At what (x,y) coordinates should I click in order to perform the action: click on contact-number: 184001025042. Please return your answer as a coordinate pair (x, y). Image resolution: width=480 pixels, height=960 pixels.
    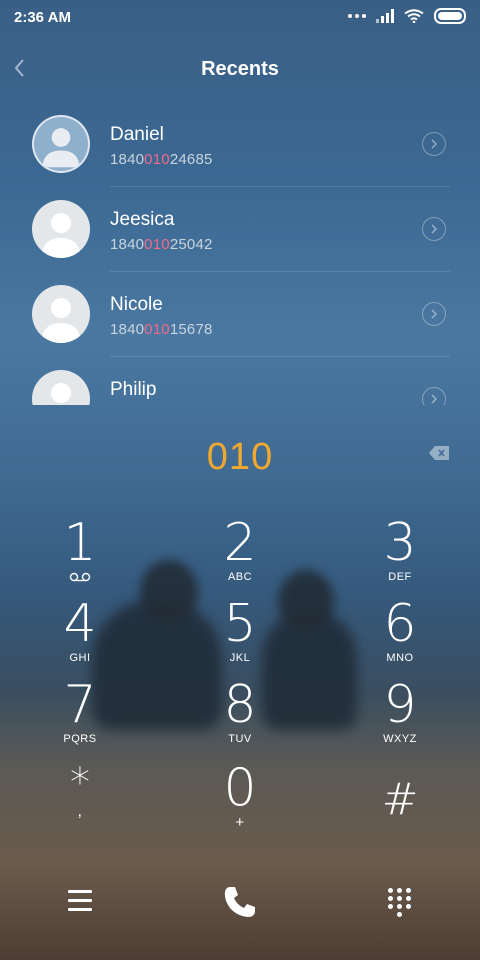
    Looking at the image, I should click on (161, 244).